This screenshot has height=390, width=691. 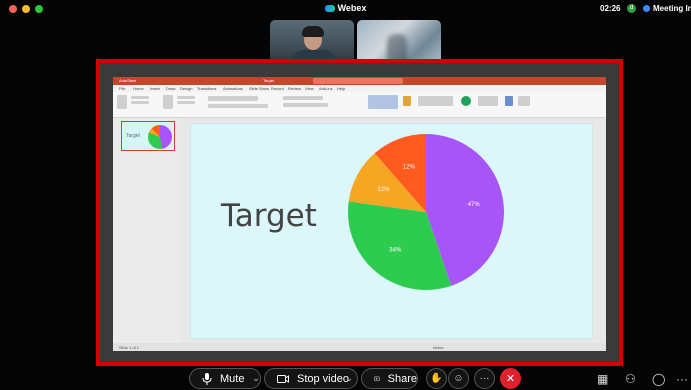 I want to click on meeting-info: Meeting In, so click(x=667, y=8).